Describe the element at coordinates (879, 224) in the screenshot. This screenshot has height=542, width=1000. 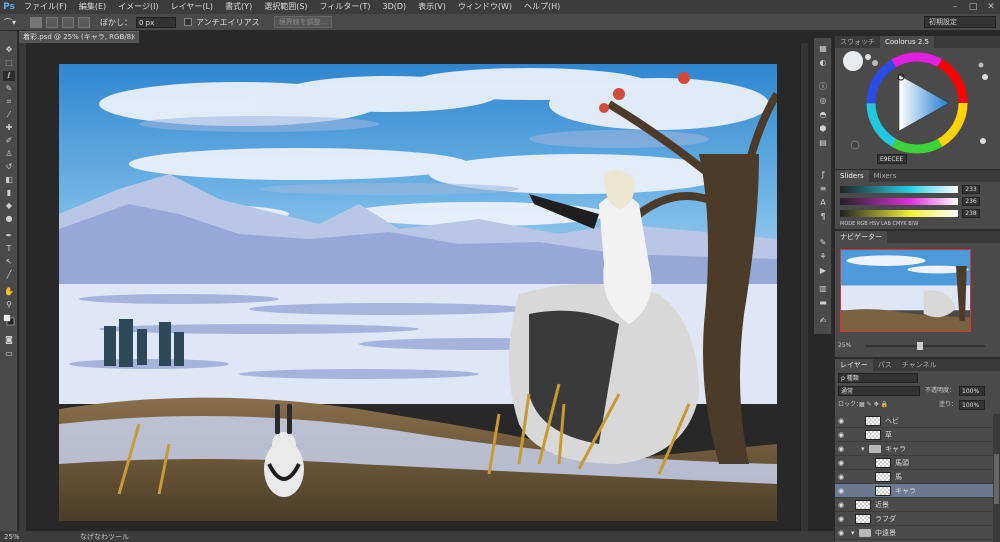
I see `color-modes: MODE RGB HSV LAB CMYK B/W` at that location.